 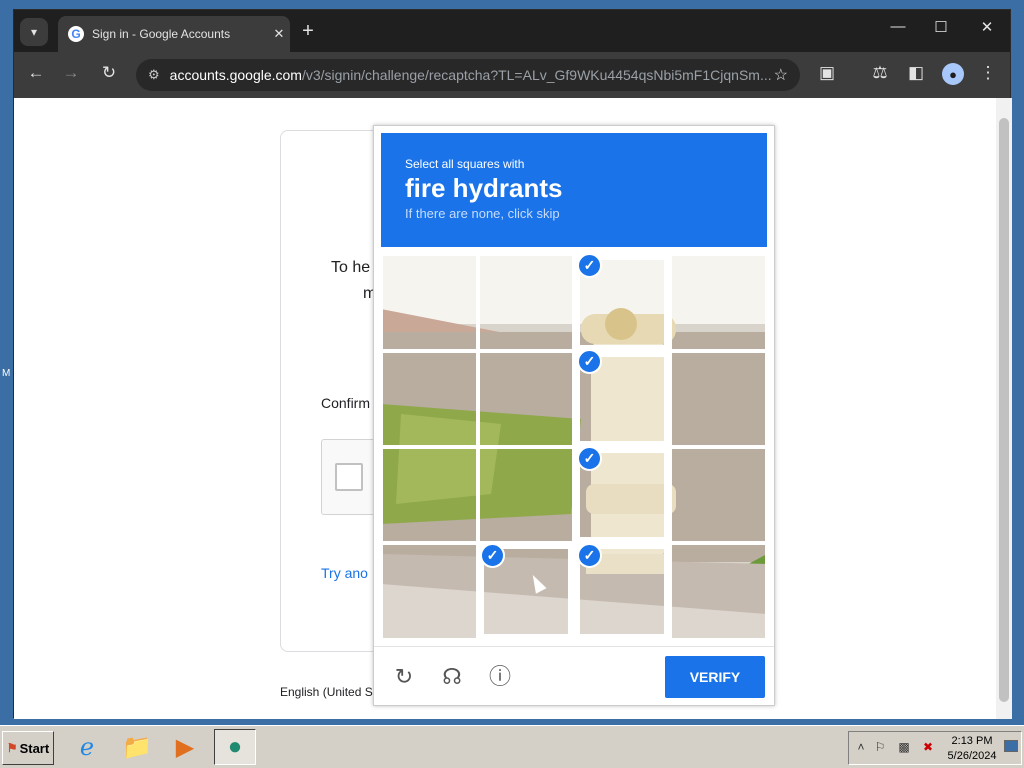 What do you see at coordinates (928, 747) in the screenshot?
I see `volume-muted-icon: ✖` at bounding box center [928, 747].